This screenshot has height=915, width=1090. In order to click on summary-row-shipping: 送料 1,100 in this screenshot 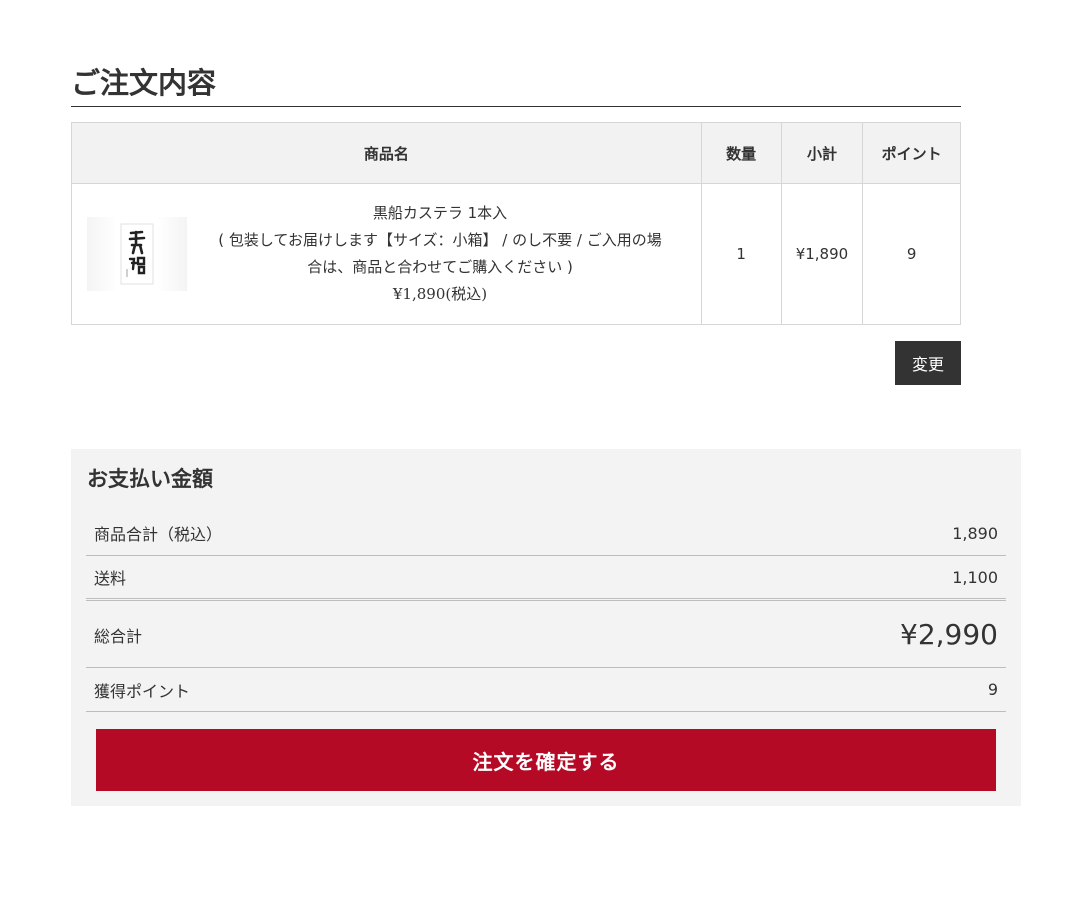, I will do `click(546, 578)`.